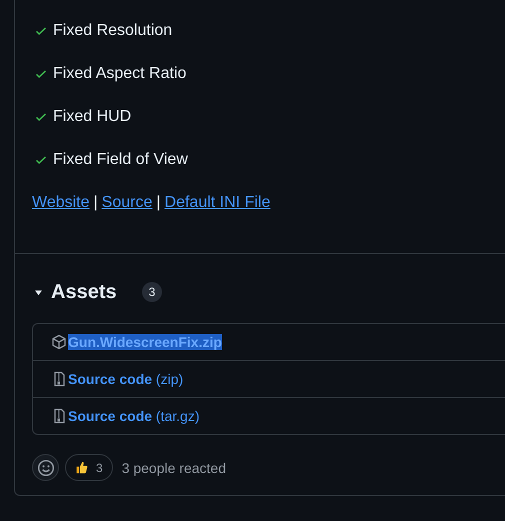 The width and height of the screenshot is (505, 521). Describe the element at coordinates (61, 203) in the screenshot. I see `link: Website` at that location.